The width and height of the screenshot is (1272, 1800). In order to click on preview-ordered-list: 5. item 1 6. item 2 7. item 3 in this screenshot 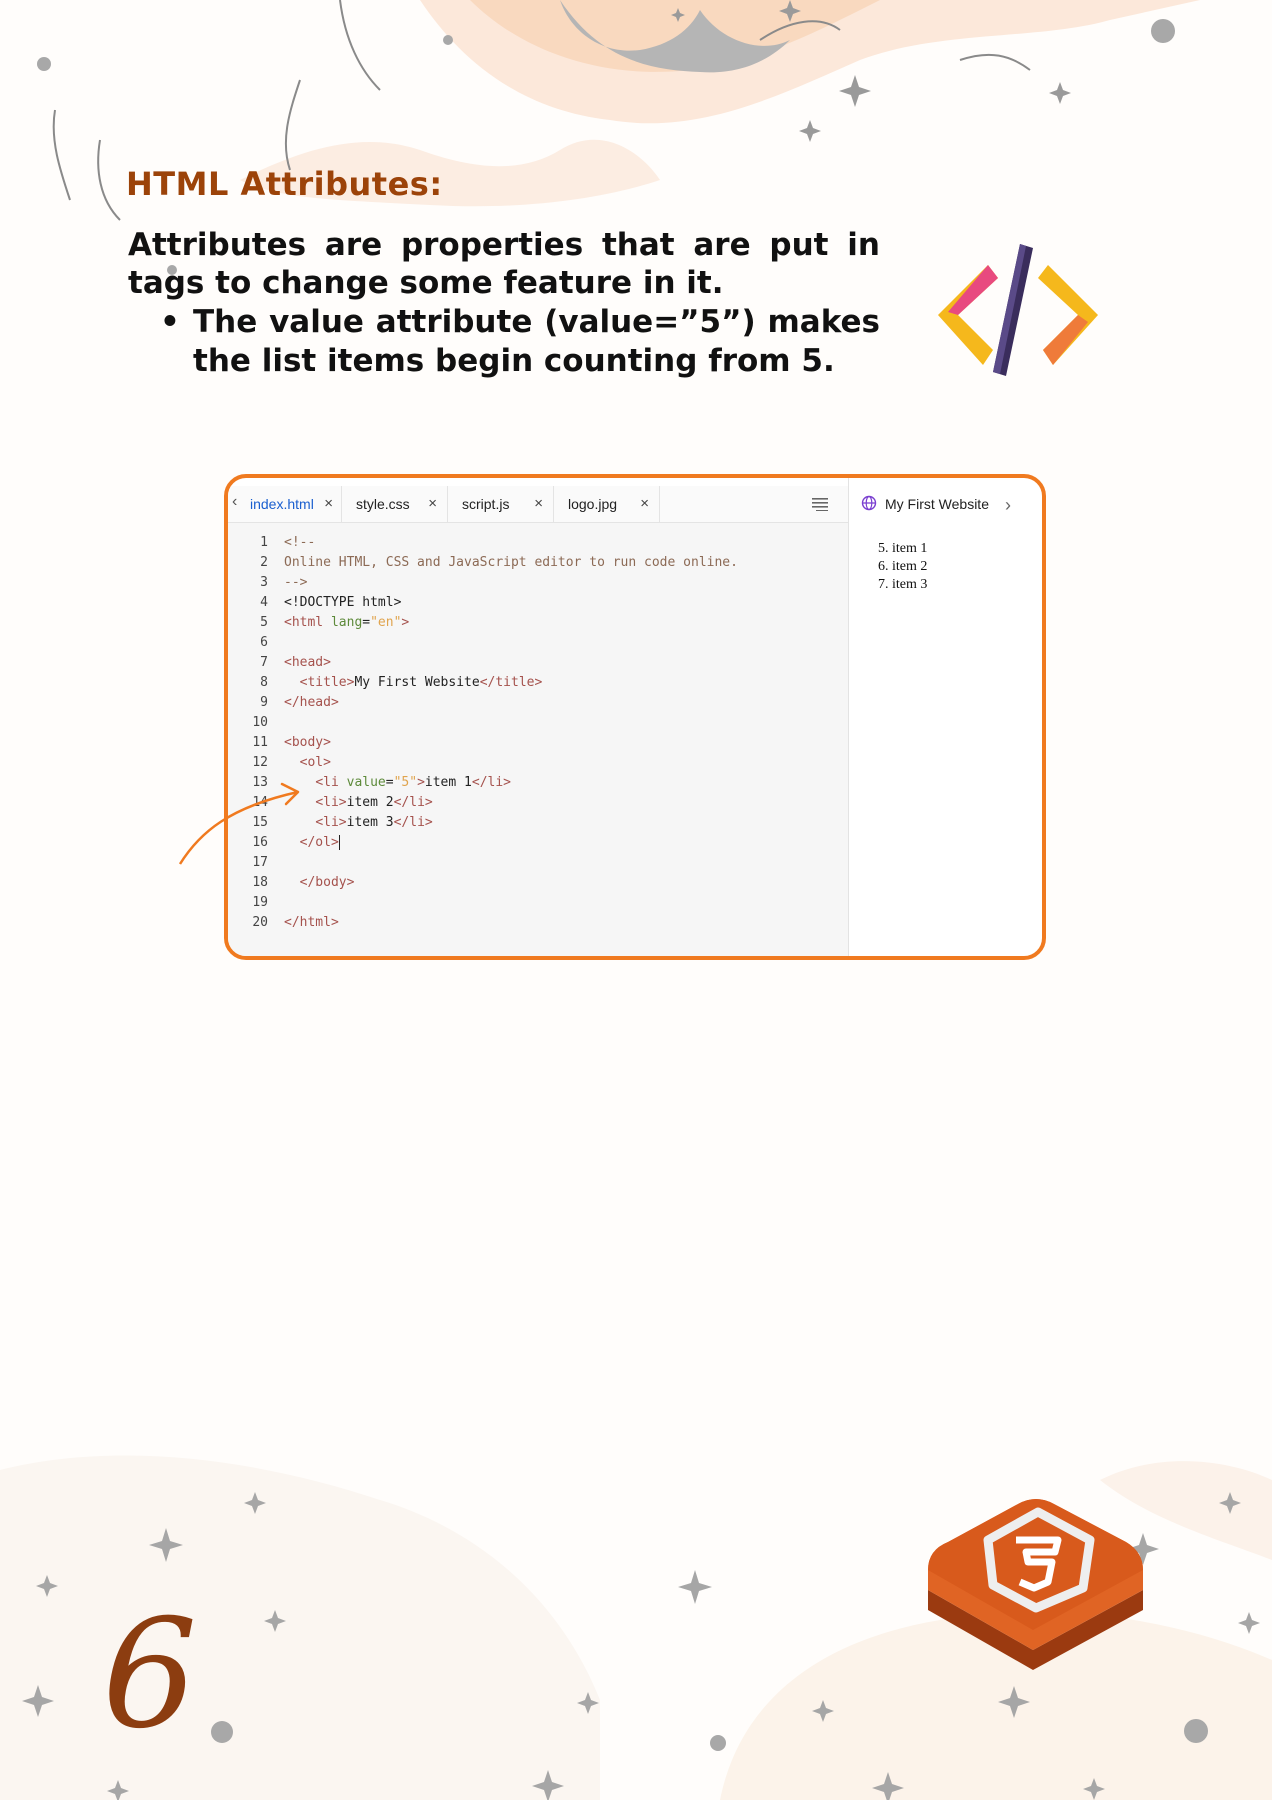, I will do `click(902, 567)`.